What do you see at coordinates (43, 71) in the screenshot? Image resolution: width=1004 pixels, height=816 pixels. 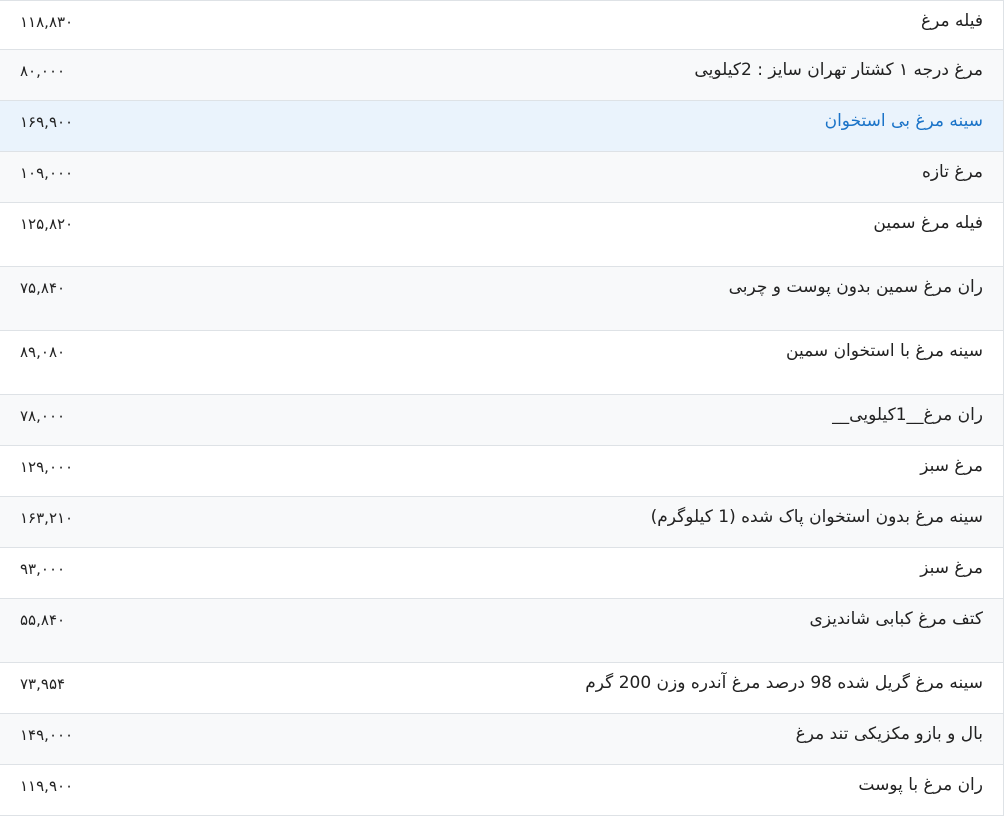 I see `product-price: ۸۰,۰۰۰` at bounding box center [43, 71].